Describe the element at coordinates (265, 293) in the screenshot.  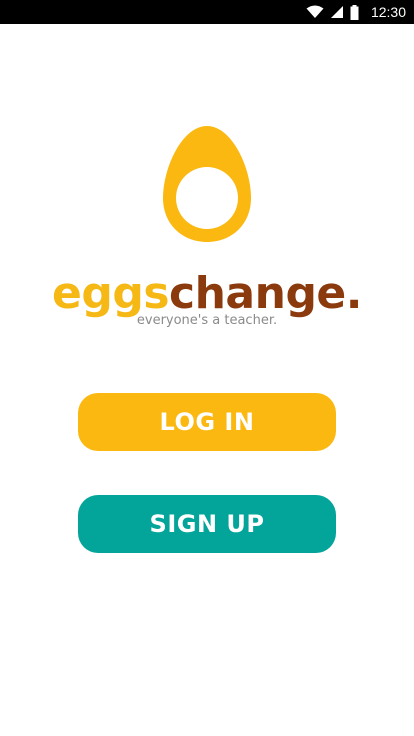
I see `brand-part-change: change.` at that location.